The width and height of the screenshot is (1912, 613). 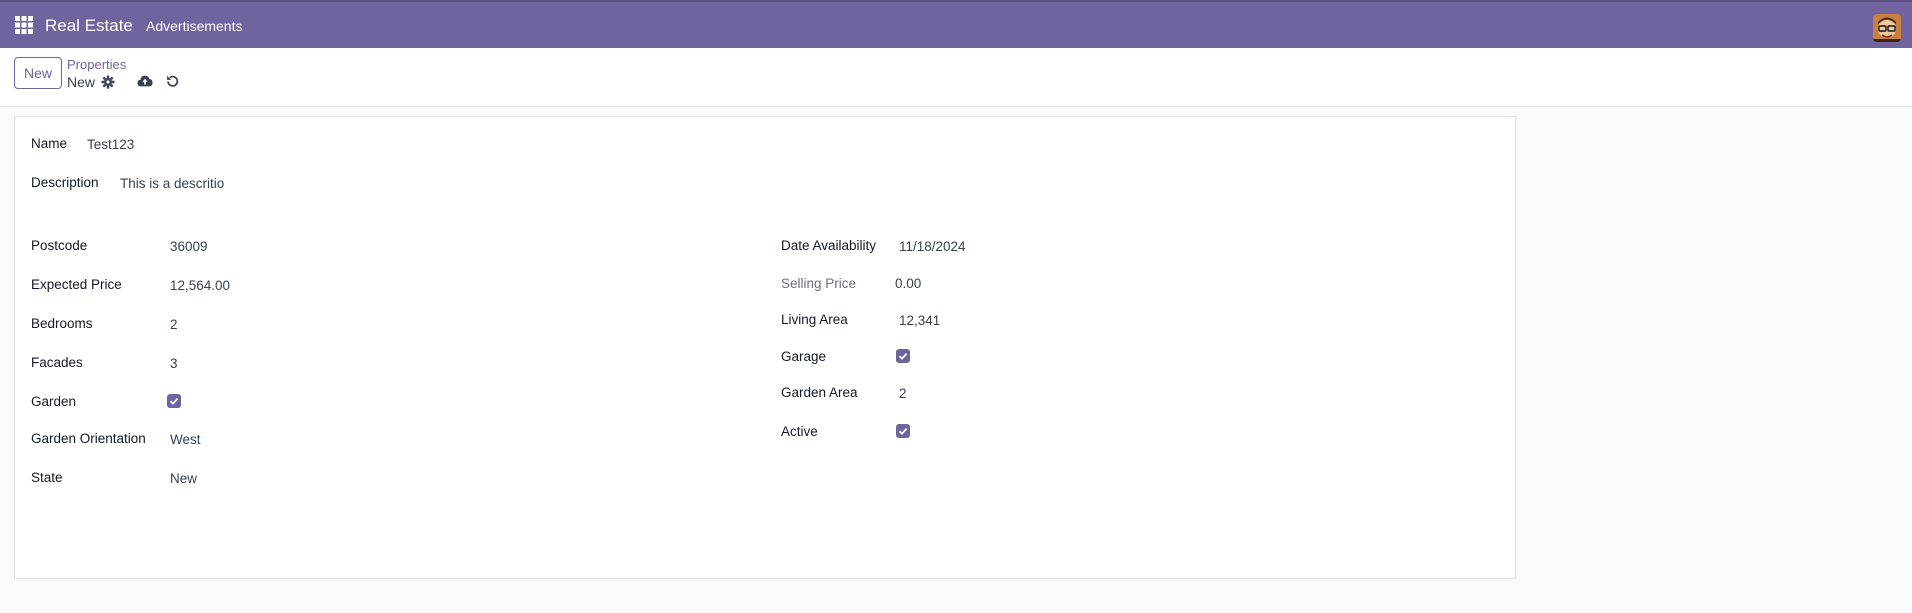 What do you see at coordinates (804, 356) in the screenshot?
I see `garage-label: Garage` at bounding box center [804, 356].